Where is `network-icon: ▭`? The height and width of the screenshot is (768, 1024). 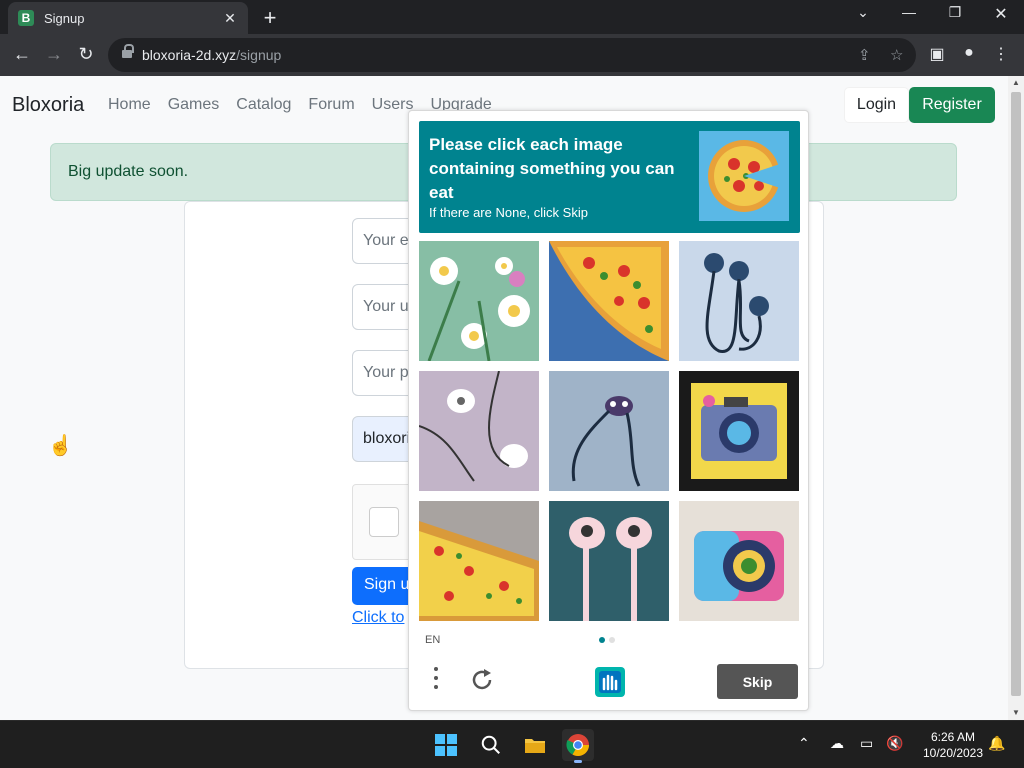 network-icon: ▭ is located at coordinates (866, 743).